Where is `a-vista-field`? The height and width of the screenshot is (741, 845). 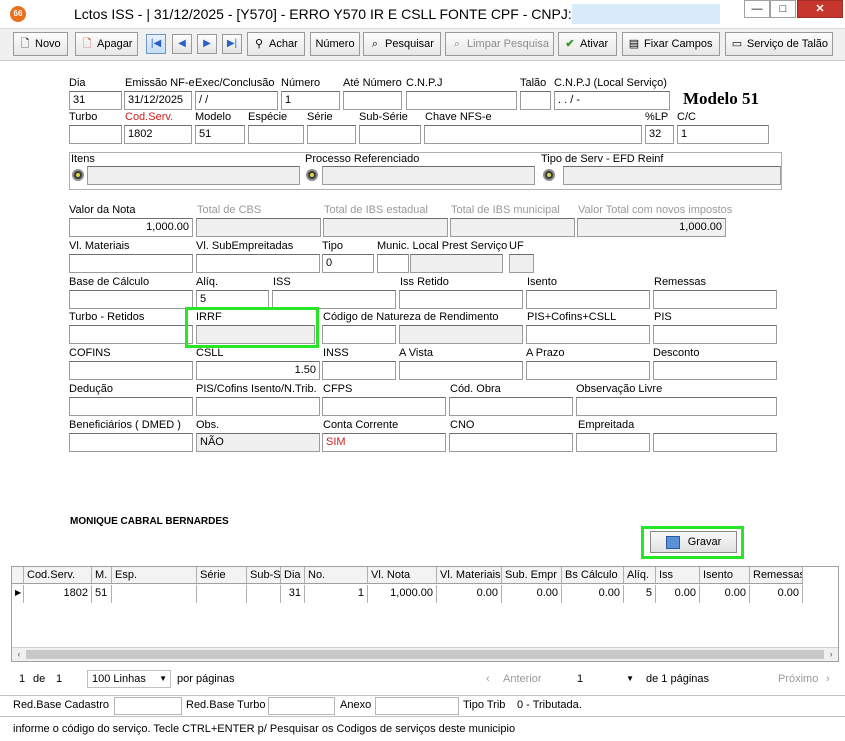
a-vista-field is located at coordinates (461, 370).